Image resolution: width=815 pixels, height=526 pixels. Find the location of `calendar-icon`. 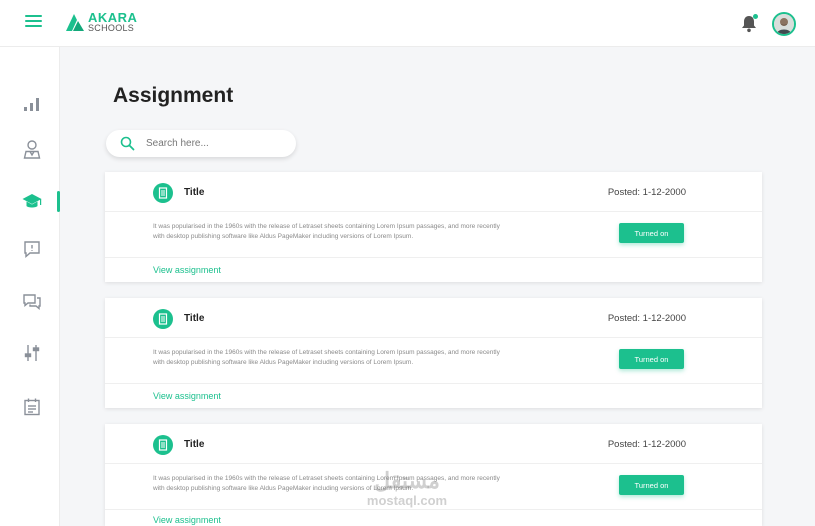

calendar-icon is located at coordinates (32, 407).